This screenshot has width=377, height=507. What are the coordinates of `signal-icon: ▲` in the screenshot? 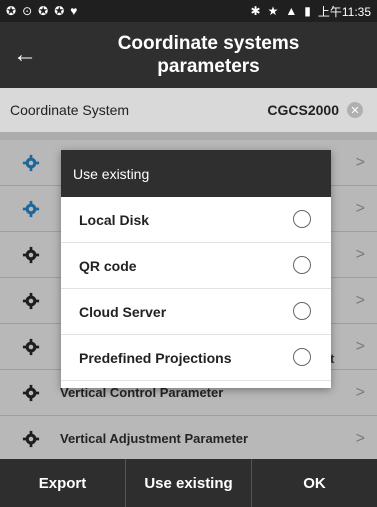 It's located at (291, 11).